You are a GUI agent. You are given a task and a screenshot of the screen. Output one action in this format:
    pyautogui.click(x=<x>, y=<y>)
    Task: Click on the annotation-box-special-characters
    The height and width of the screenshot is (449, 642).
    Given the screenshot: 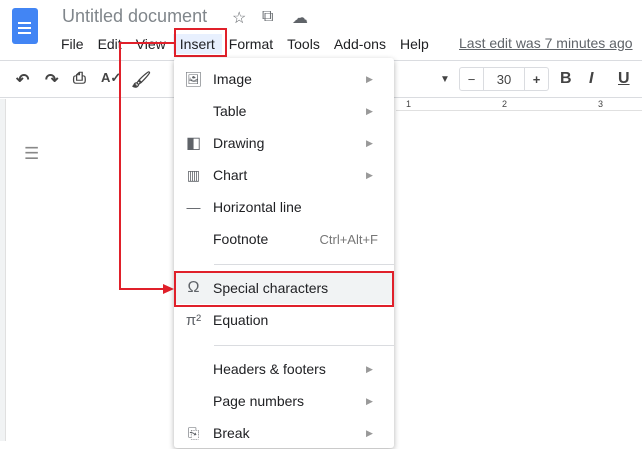 What is the action you would take?
    pyautogui.click(x=284, y=289)
    